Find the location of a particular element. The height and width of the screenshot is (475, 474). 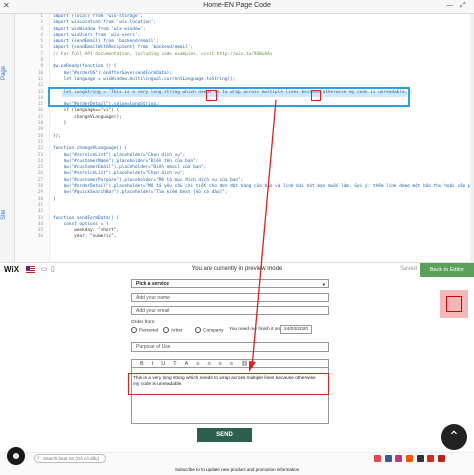

radio-company: Company is located at coordinates (209, 330).